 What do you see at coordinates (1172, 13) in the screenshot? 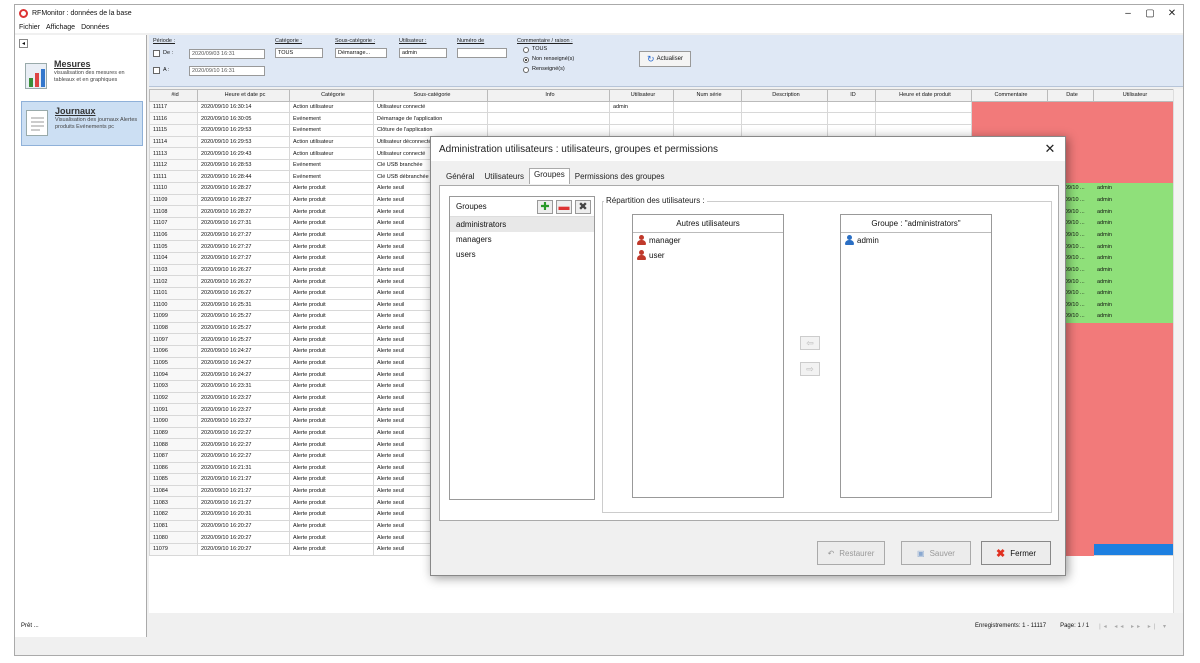
I see `close-window-button: ✕` at bounding box center [1172, 13].